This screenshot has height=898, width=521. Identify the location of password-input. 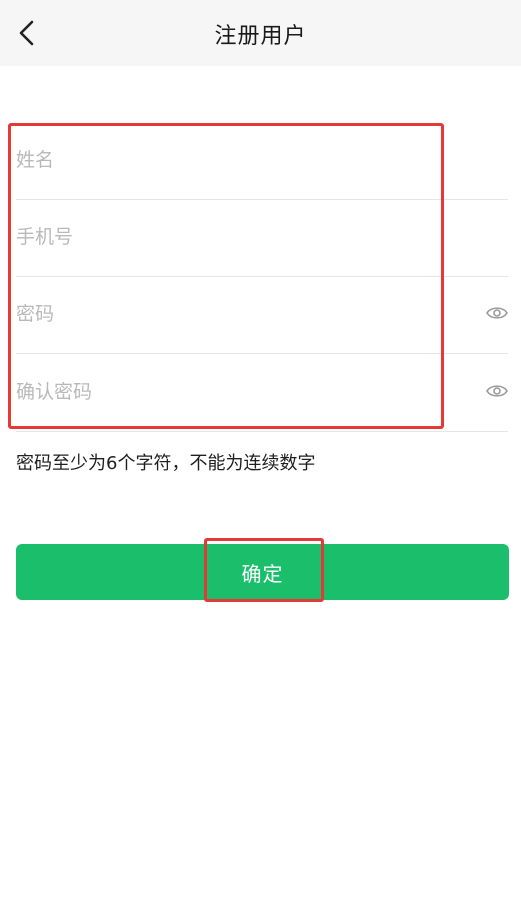
(246, 314).